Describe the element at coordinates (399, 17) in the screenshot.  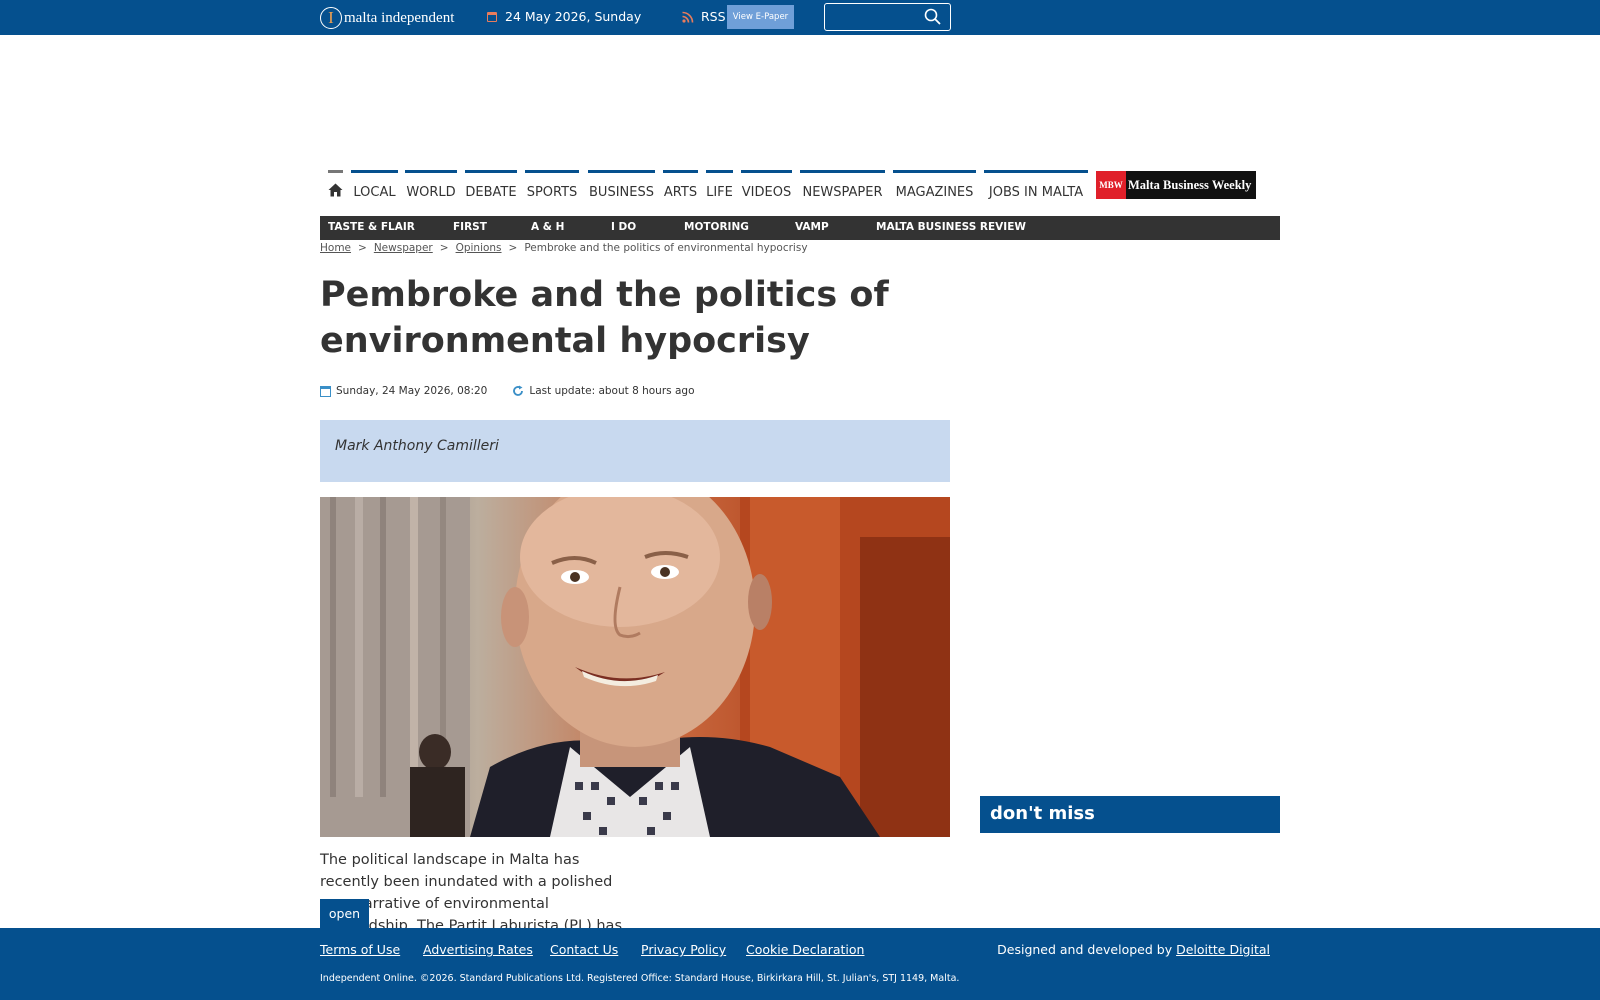
I see `logo-text: malta independent` at that location.